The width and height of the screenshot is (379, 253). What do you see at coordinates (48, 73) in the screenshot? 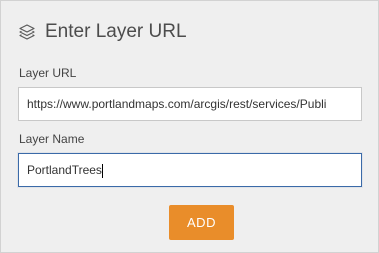
I see `layer-url-label: Layer URL` at bounding box center [48, 73].